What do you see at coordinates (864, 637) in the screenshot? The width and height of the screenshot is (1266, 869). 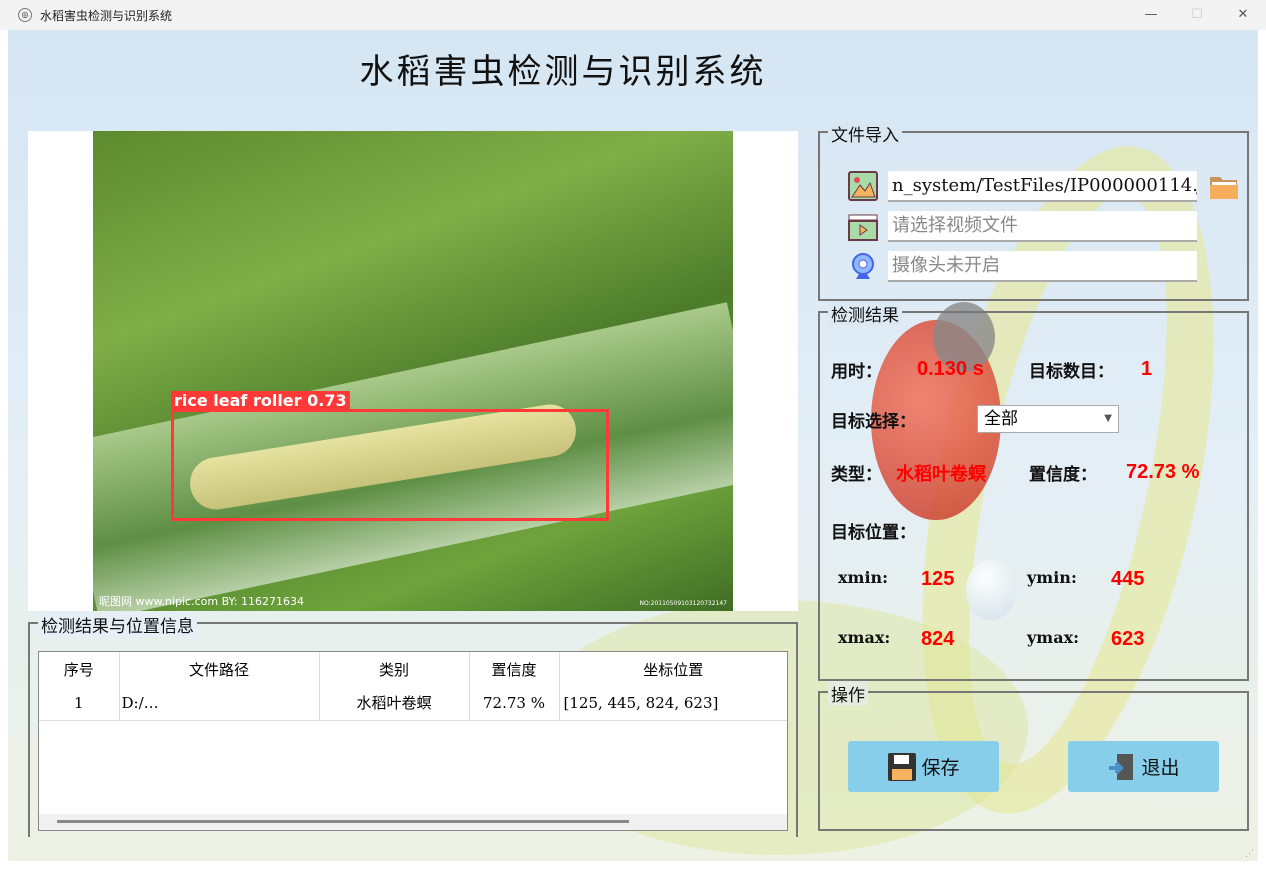 I see `xmax-label: xmax:` at bounding box center [864, 637].